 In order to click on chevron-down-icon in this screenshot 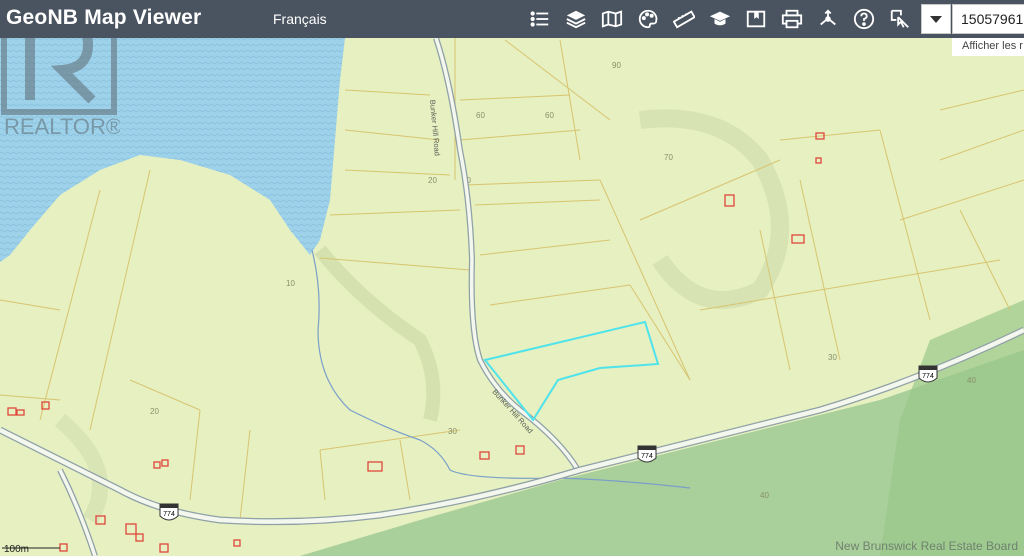, I will do `click(936, 19)`.